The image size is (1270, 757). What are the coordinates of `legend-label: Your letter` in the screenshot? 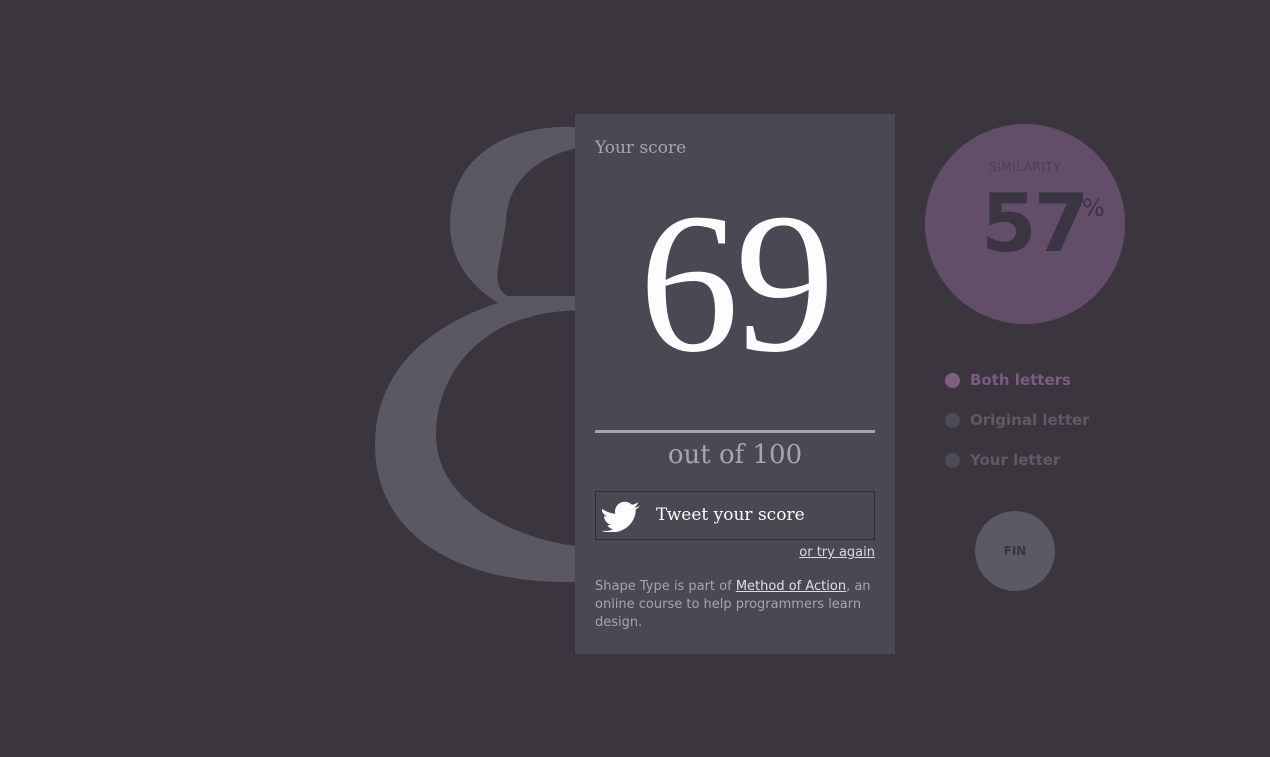 It's located at (1015, 460).